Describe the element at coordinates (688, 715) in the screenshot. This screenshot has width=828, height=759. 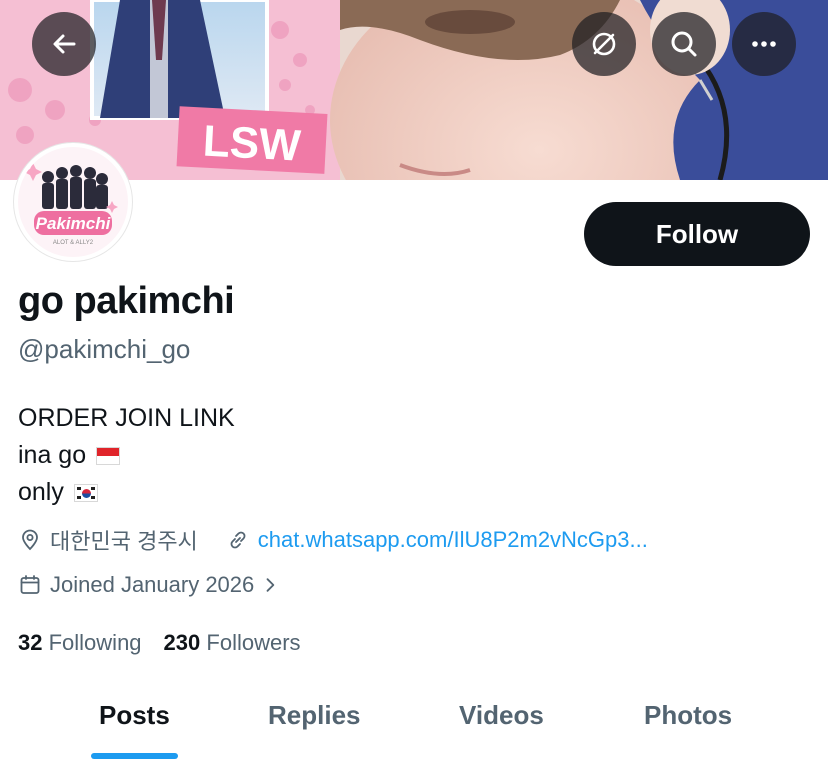
I see `tab-photos: Photos` at that location.